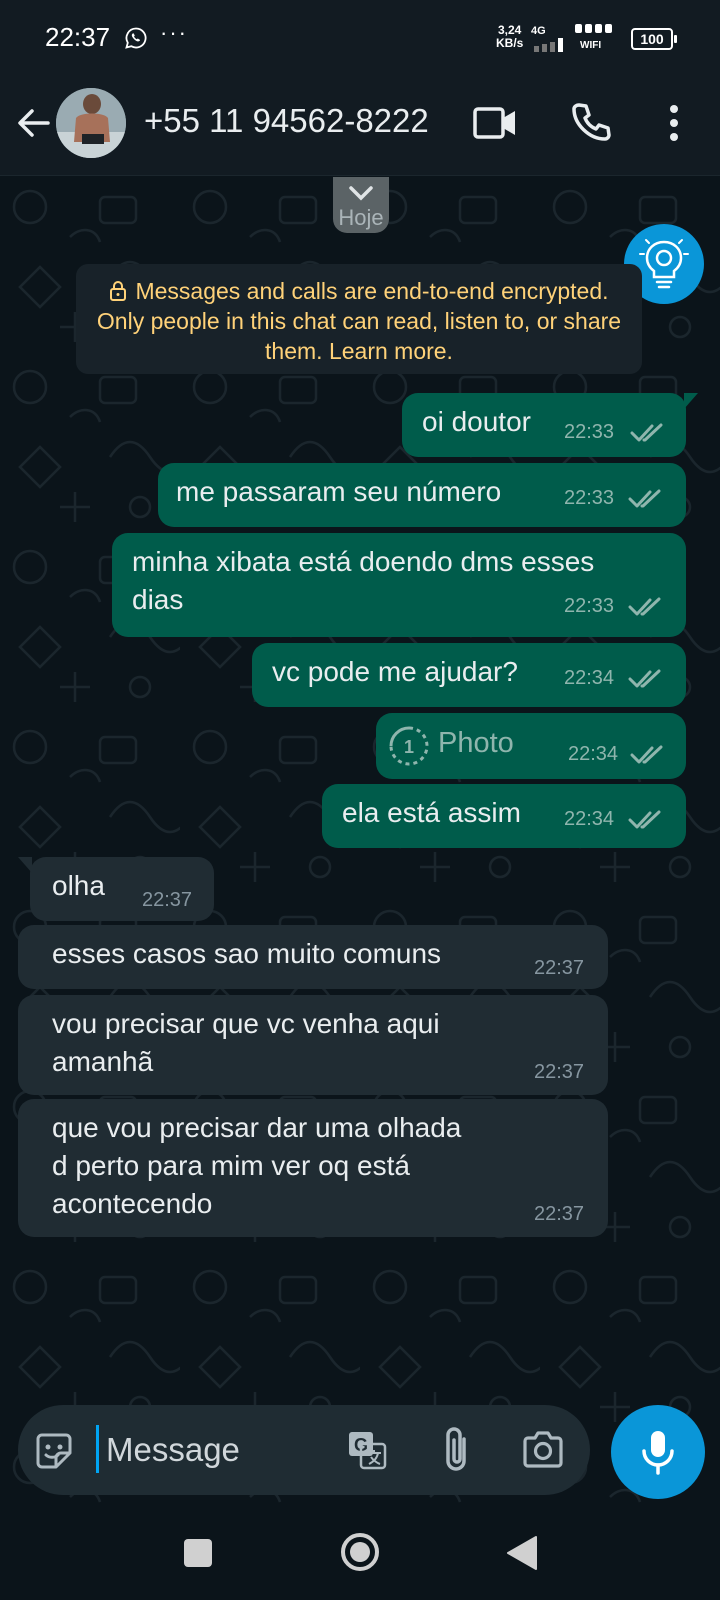 Image resolution: width=720 pixels, height=1600 pixels. I want to click on system-nav-bar, so click(360, 1553).